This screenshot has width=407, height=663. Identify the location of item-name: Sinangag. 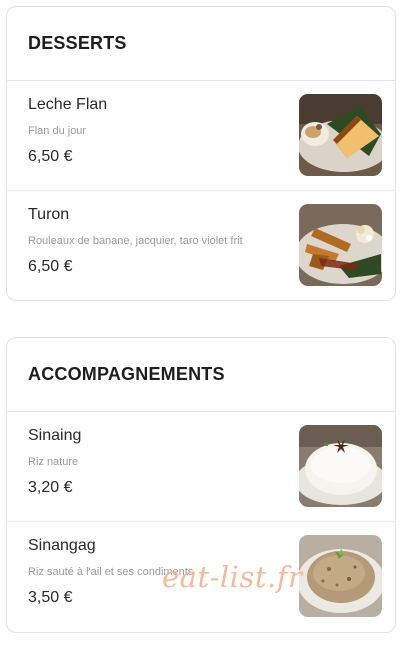
(62, 545).